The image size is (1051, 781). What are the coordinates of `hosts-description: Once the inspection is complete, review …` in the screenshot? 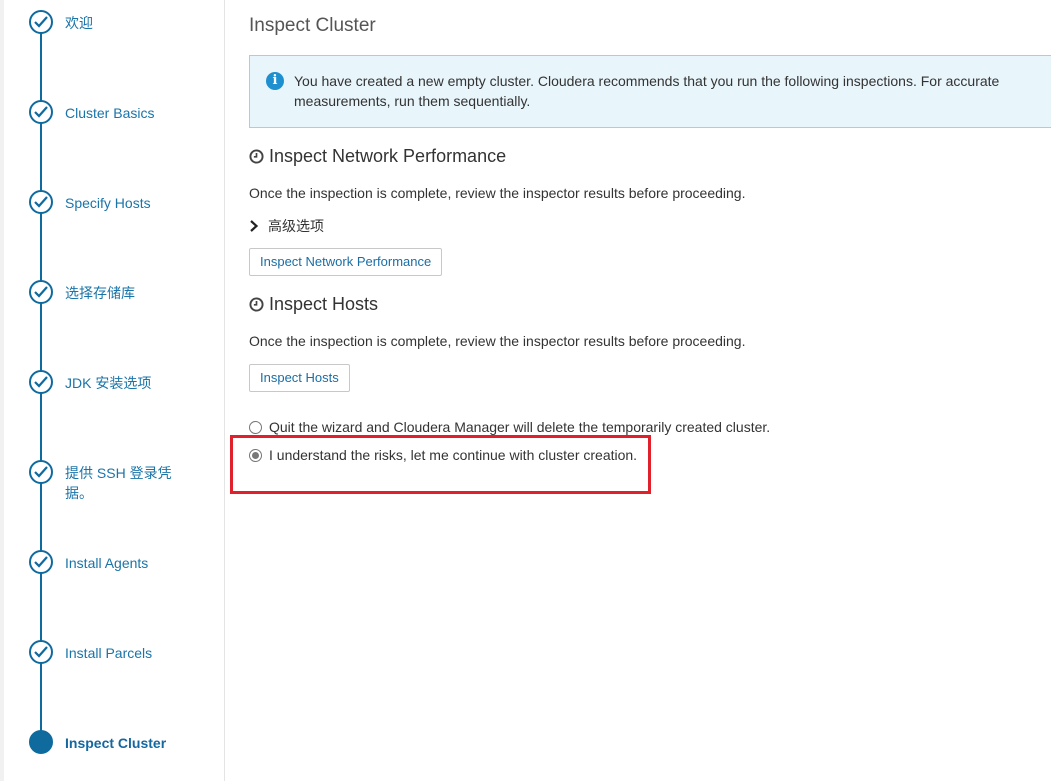 It's located at (497, 341).